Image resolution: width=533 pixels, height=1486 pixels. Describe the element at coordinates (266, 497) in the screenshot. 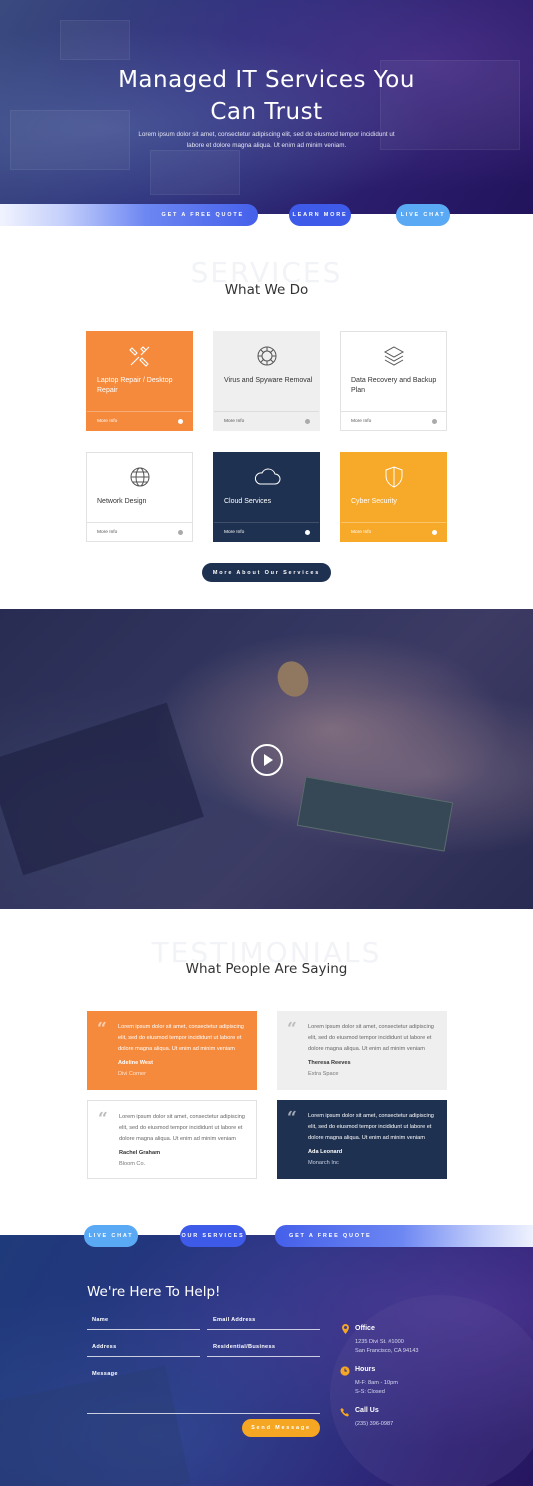

I see `service-card-cloud: Cloud Services More Info` at that location.